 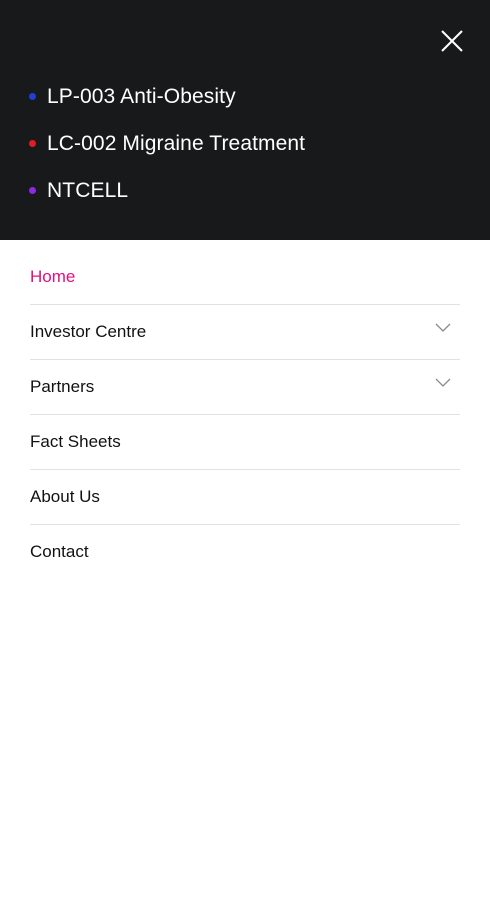 What do you see at coordinates (62, 386) in the screenshot?
I see `menu-label: Partners` at bounding box center [62, 386].